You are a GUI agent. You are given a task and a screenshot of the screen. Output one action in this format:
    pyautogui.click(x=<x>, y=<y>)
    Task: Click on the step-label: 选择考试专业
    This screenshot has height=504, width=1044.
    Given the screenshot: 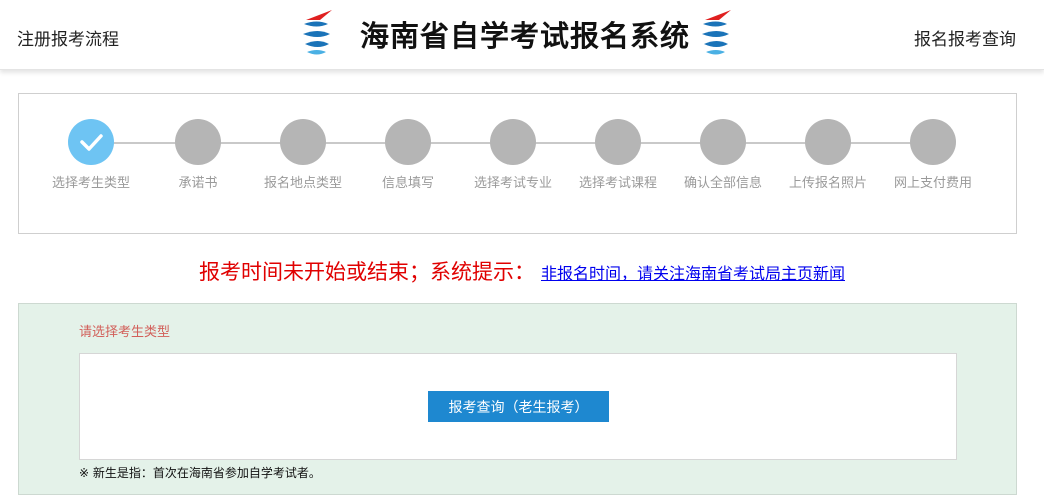 What is the action you would take?
    pyautogui.click(x=512, y=183)
    